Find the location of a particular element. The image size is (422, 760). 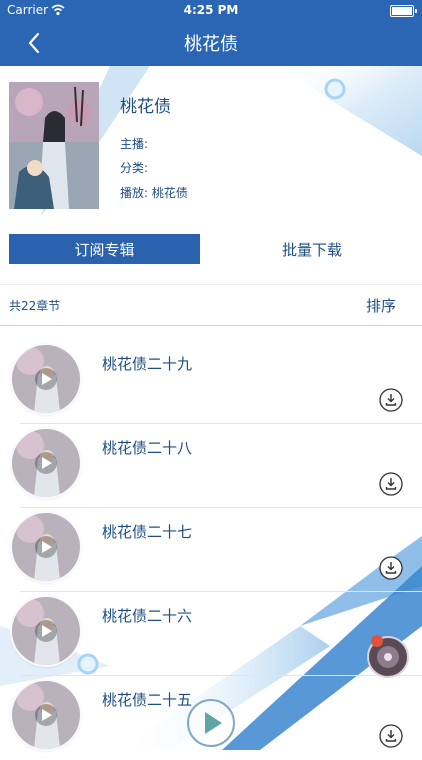

status-time: 4:25 PM is located at coordinates (211, 10).